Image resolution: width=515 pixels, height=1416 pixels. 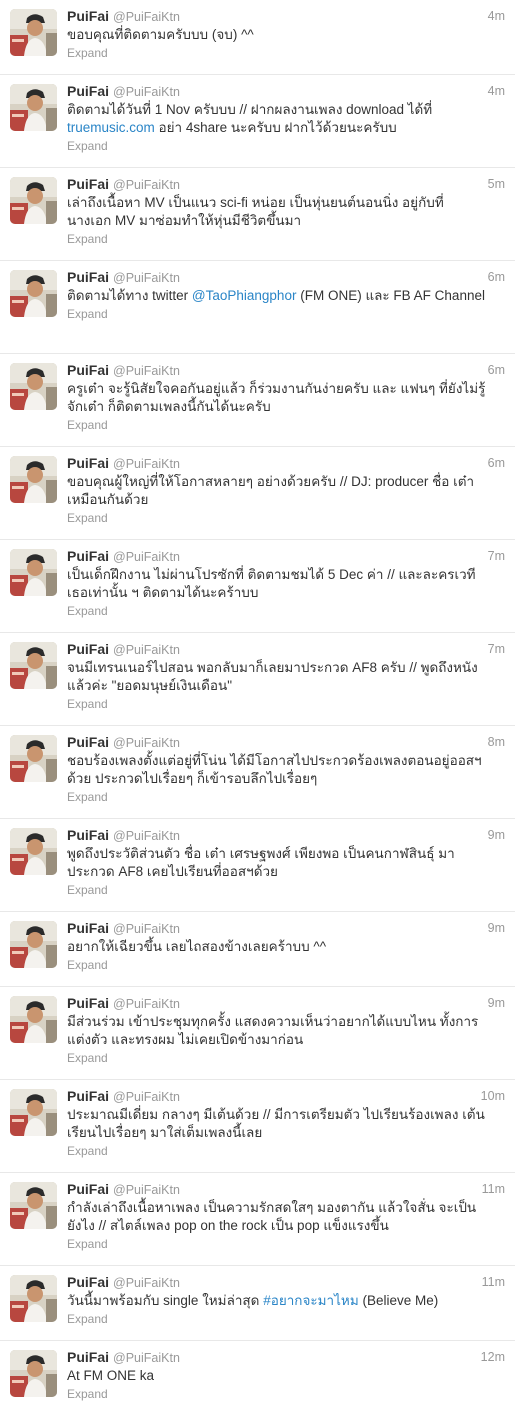 What do you see at coordinates (496, 742) in the screenshot?
I see `tweet-timestamp: 8m` at bounding box center [496, 742].